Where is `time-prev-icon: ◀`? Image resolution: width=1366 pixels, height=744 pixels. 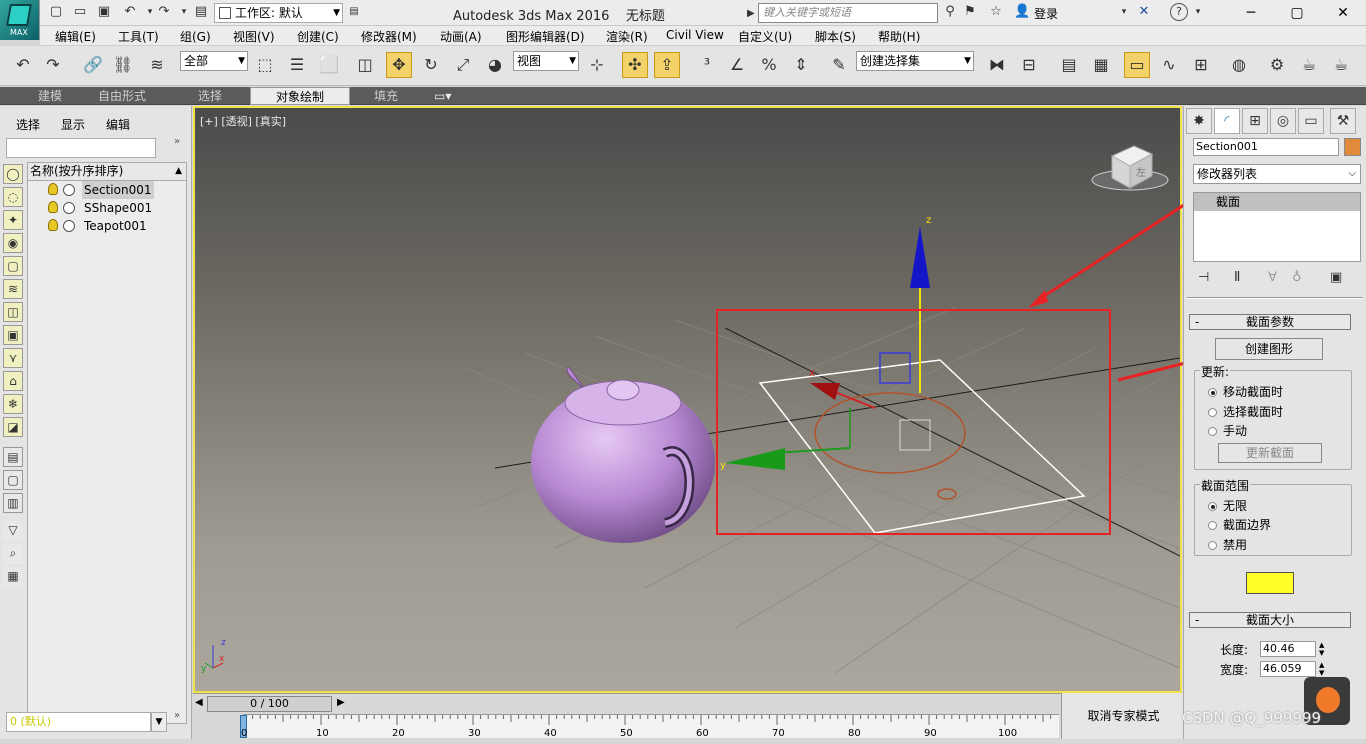 time-prev-icon: ◀ is located at coordinates (199, 702).